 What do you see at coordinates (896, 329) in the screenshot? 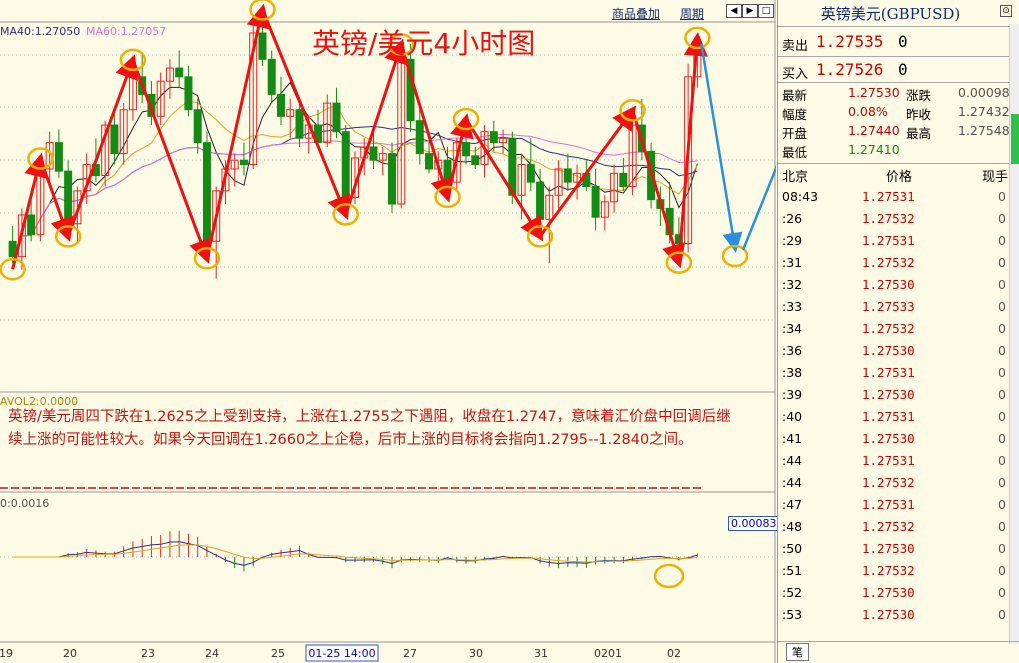
I see `tick-row: :34 1.27532 0` at bounding box center [896, 329].